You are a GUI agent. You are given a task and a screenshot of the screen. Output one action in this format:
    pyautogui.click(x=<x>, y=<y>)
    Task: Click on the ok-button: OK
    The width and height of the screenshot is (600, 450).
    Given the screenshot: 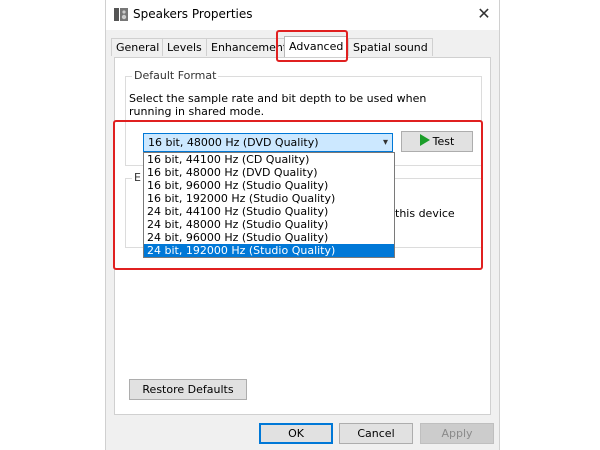 What is the action you would take?
    pyautogui.click(x=296, y=433)
    